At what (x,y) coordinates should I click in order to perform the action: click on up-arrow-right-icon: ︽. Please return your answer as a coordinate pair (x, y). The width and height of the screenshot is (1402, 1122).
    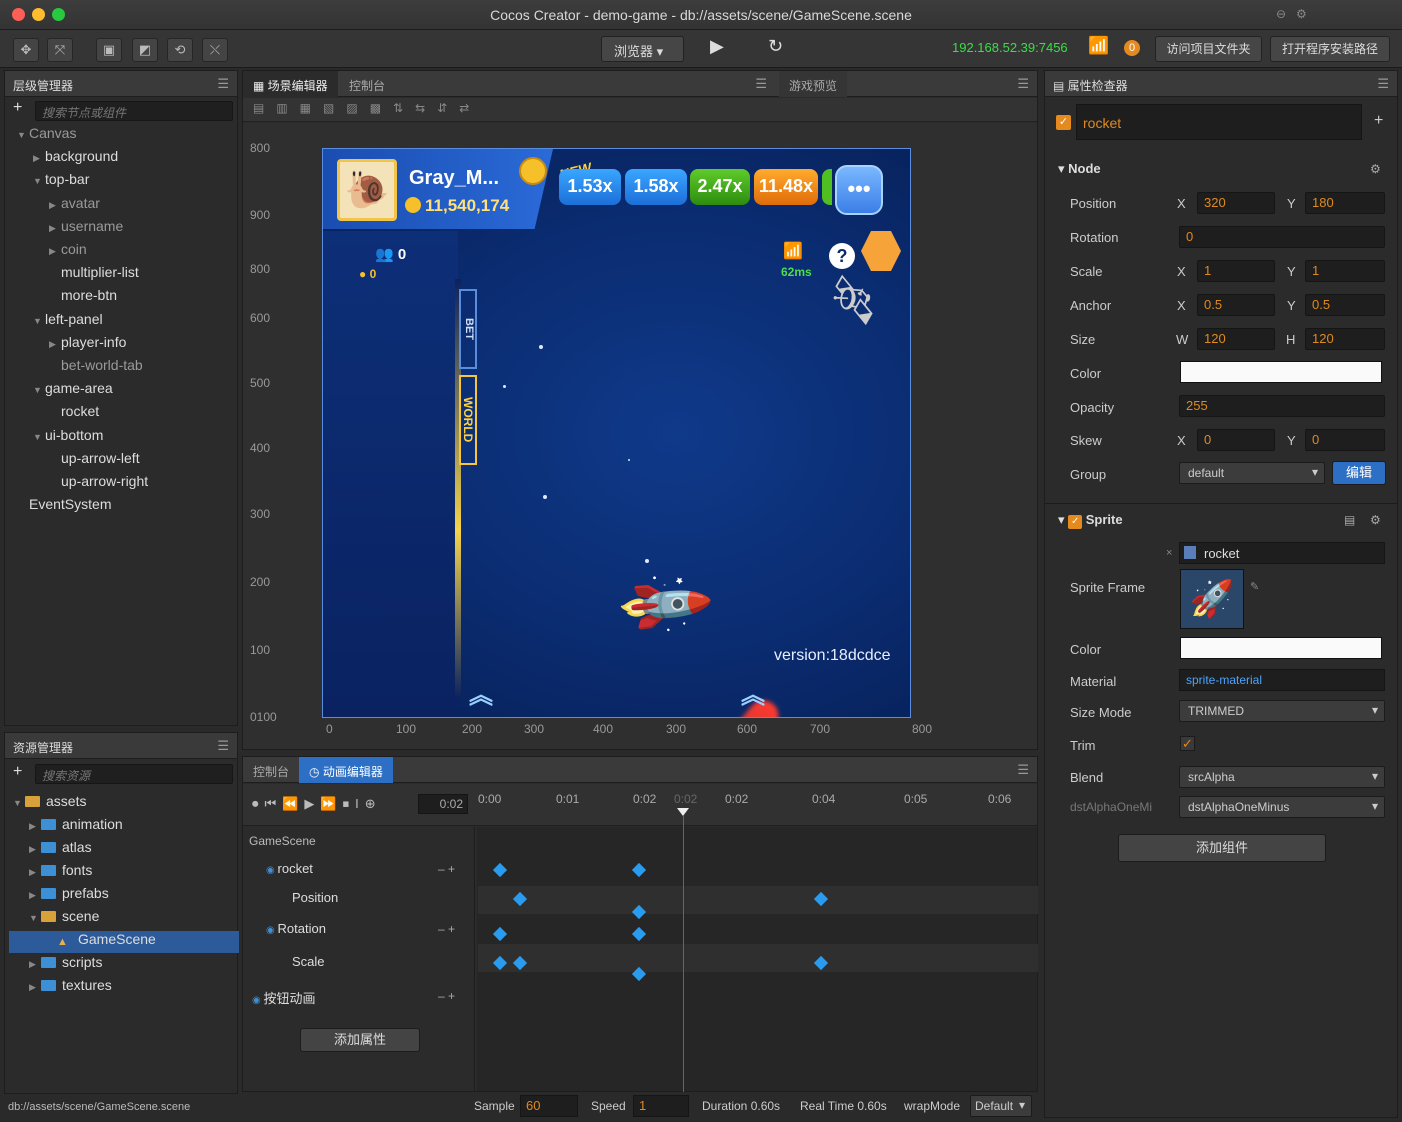
    Looking at the image, I should click on (753, 692).